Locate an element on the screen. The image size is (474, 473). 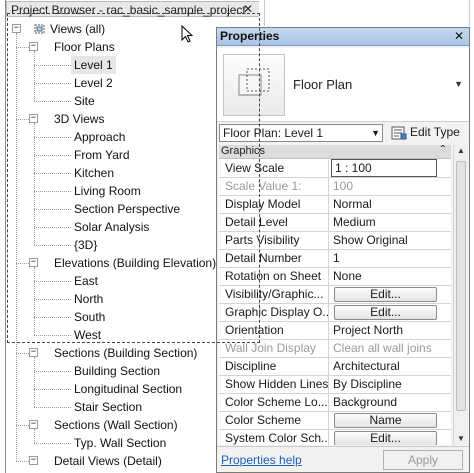
property-value-input: 1 : 100 is located at coordinates (384, 168).